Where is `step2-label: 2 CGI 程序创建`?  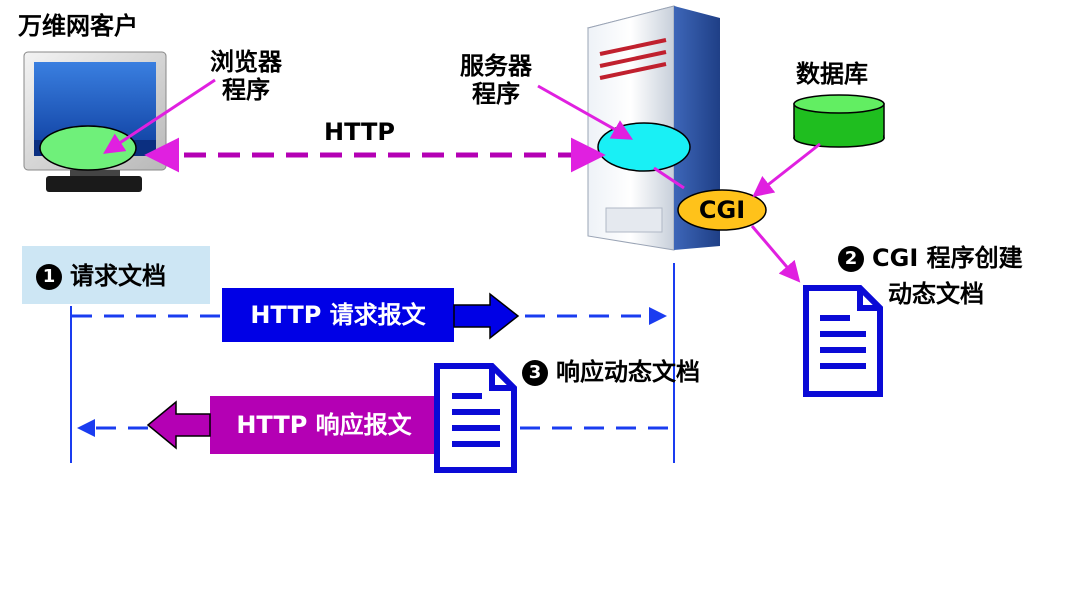 step2-label: 2 CGI 程序创建 is located at coordinates (930, 258).